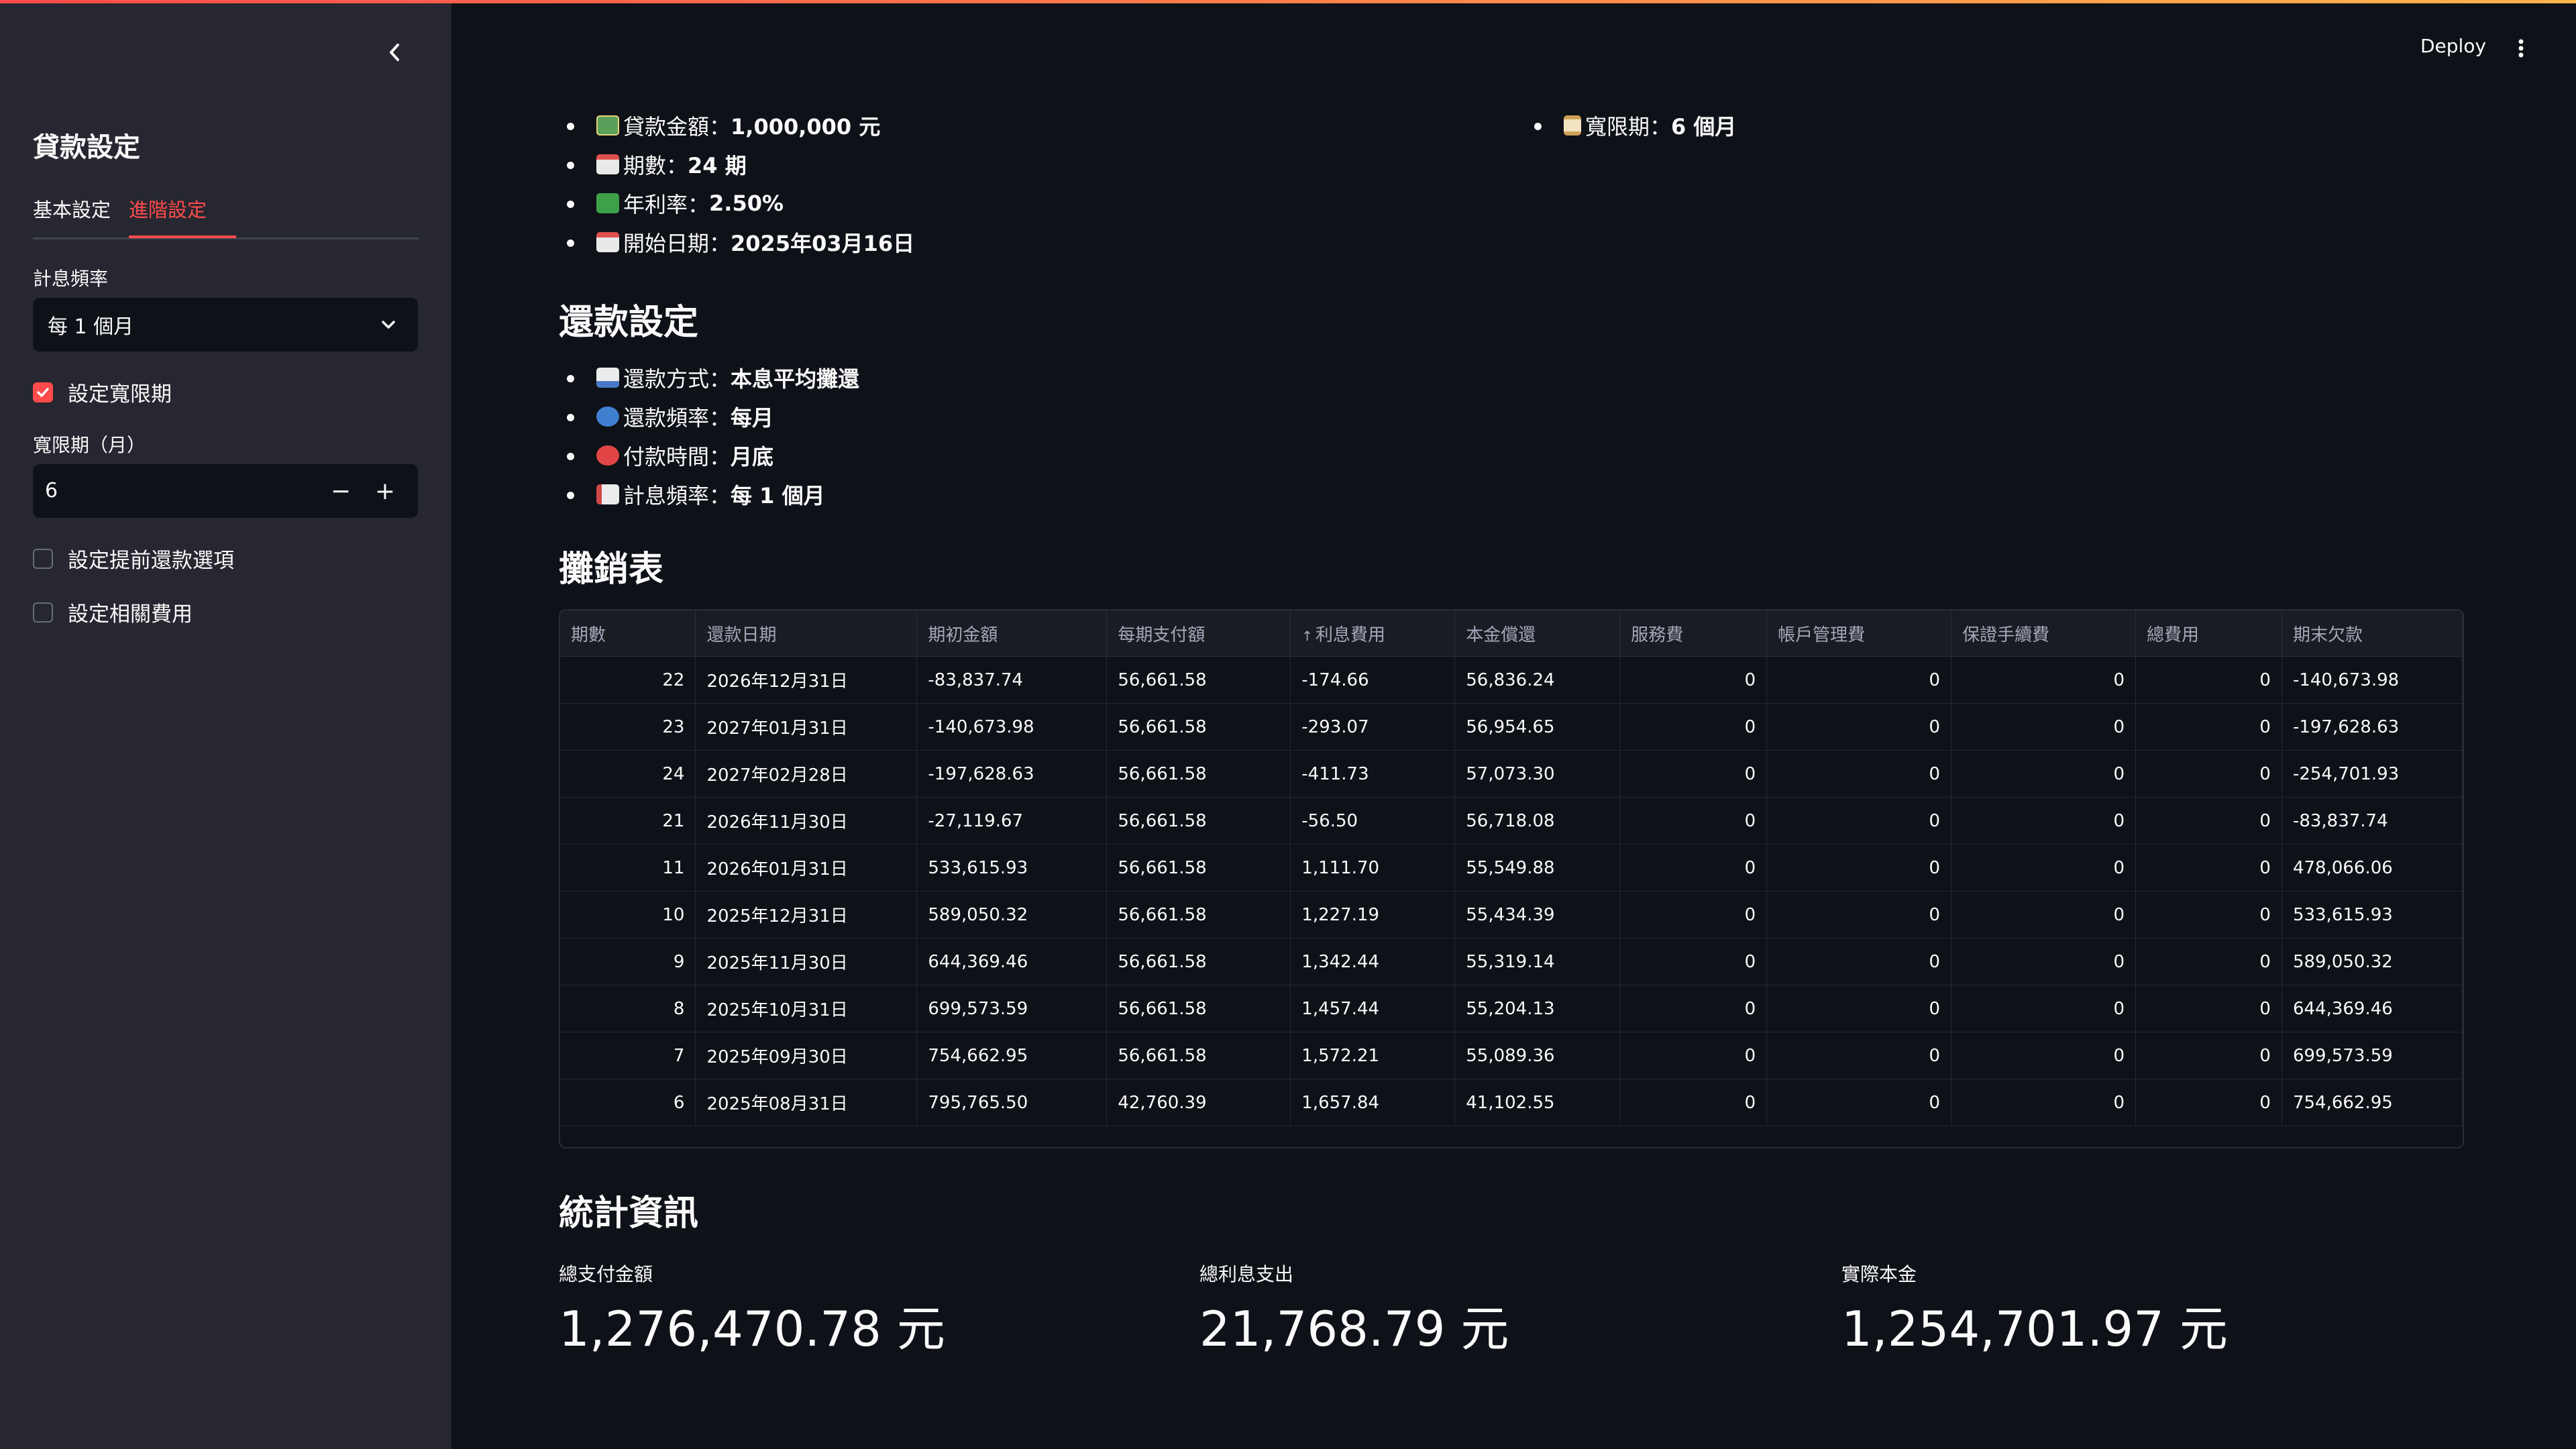  Describe the element at coordinates (1537, 1102) in the screenshot. I see `table-cell: 41,102.55` at that location.